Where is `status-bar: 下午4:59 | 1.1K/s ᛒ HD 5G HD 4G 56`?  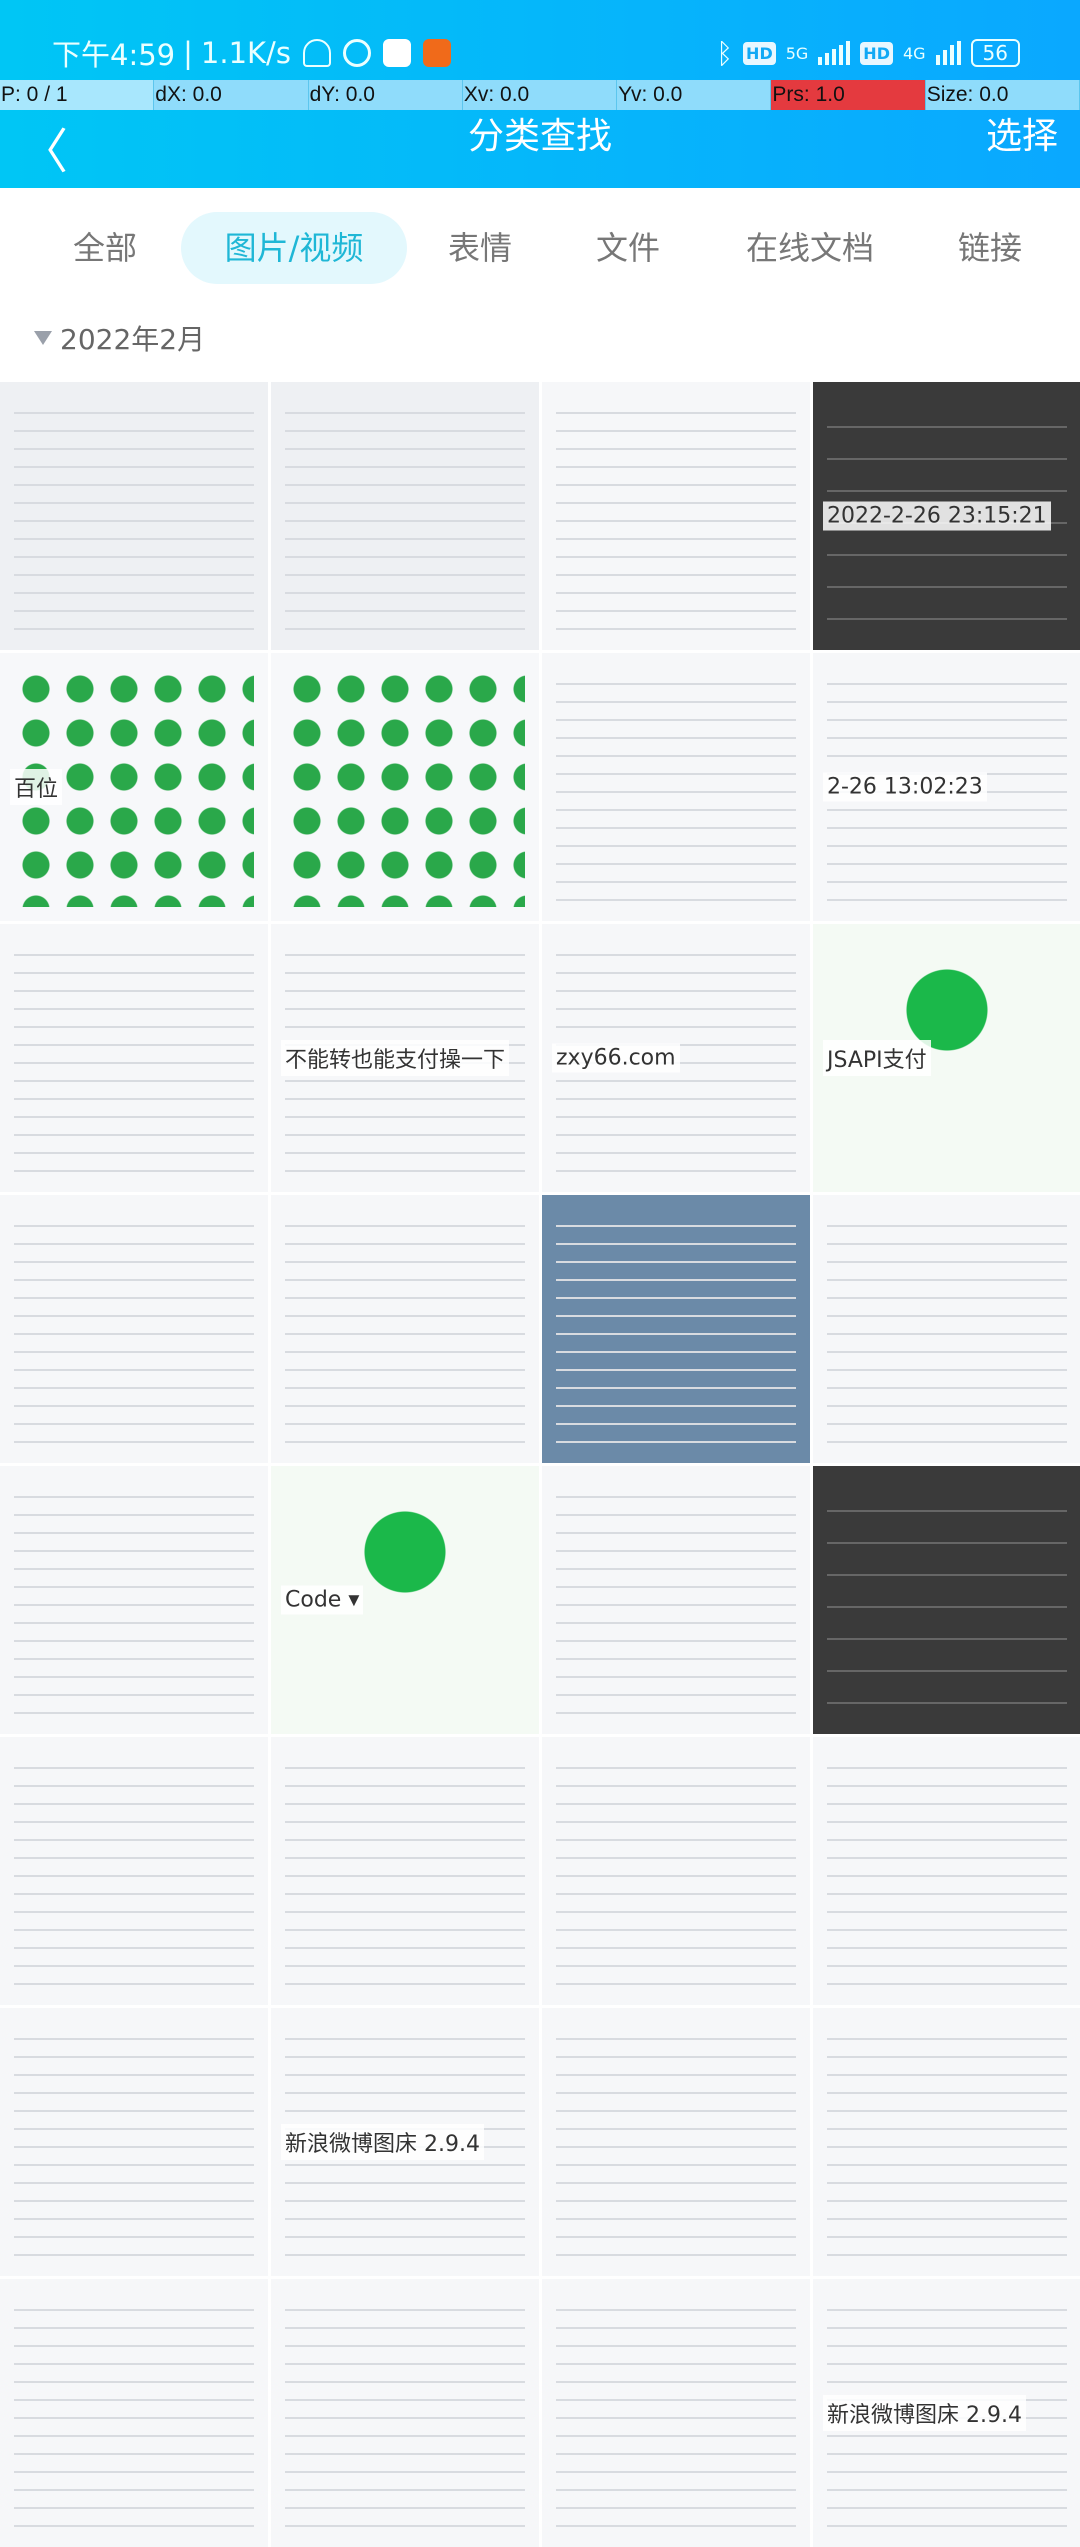
status-bar: 下午4:59 | 1.1K/s ᛒ HD 5G HD 4G 56 is located at coordinates (536, 53).